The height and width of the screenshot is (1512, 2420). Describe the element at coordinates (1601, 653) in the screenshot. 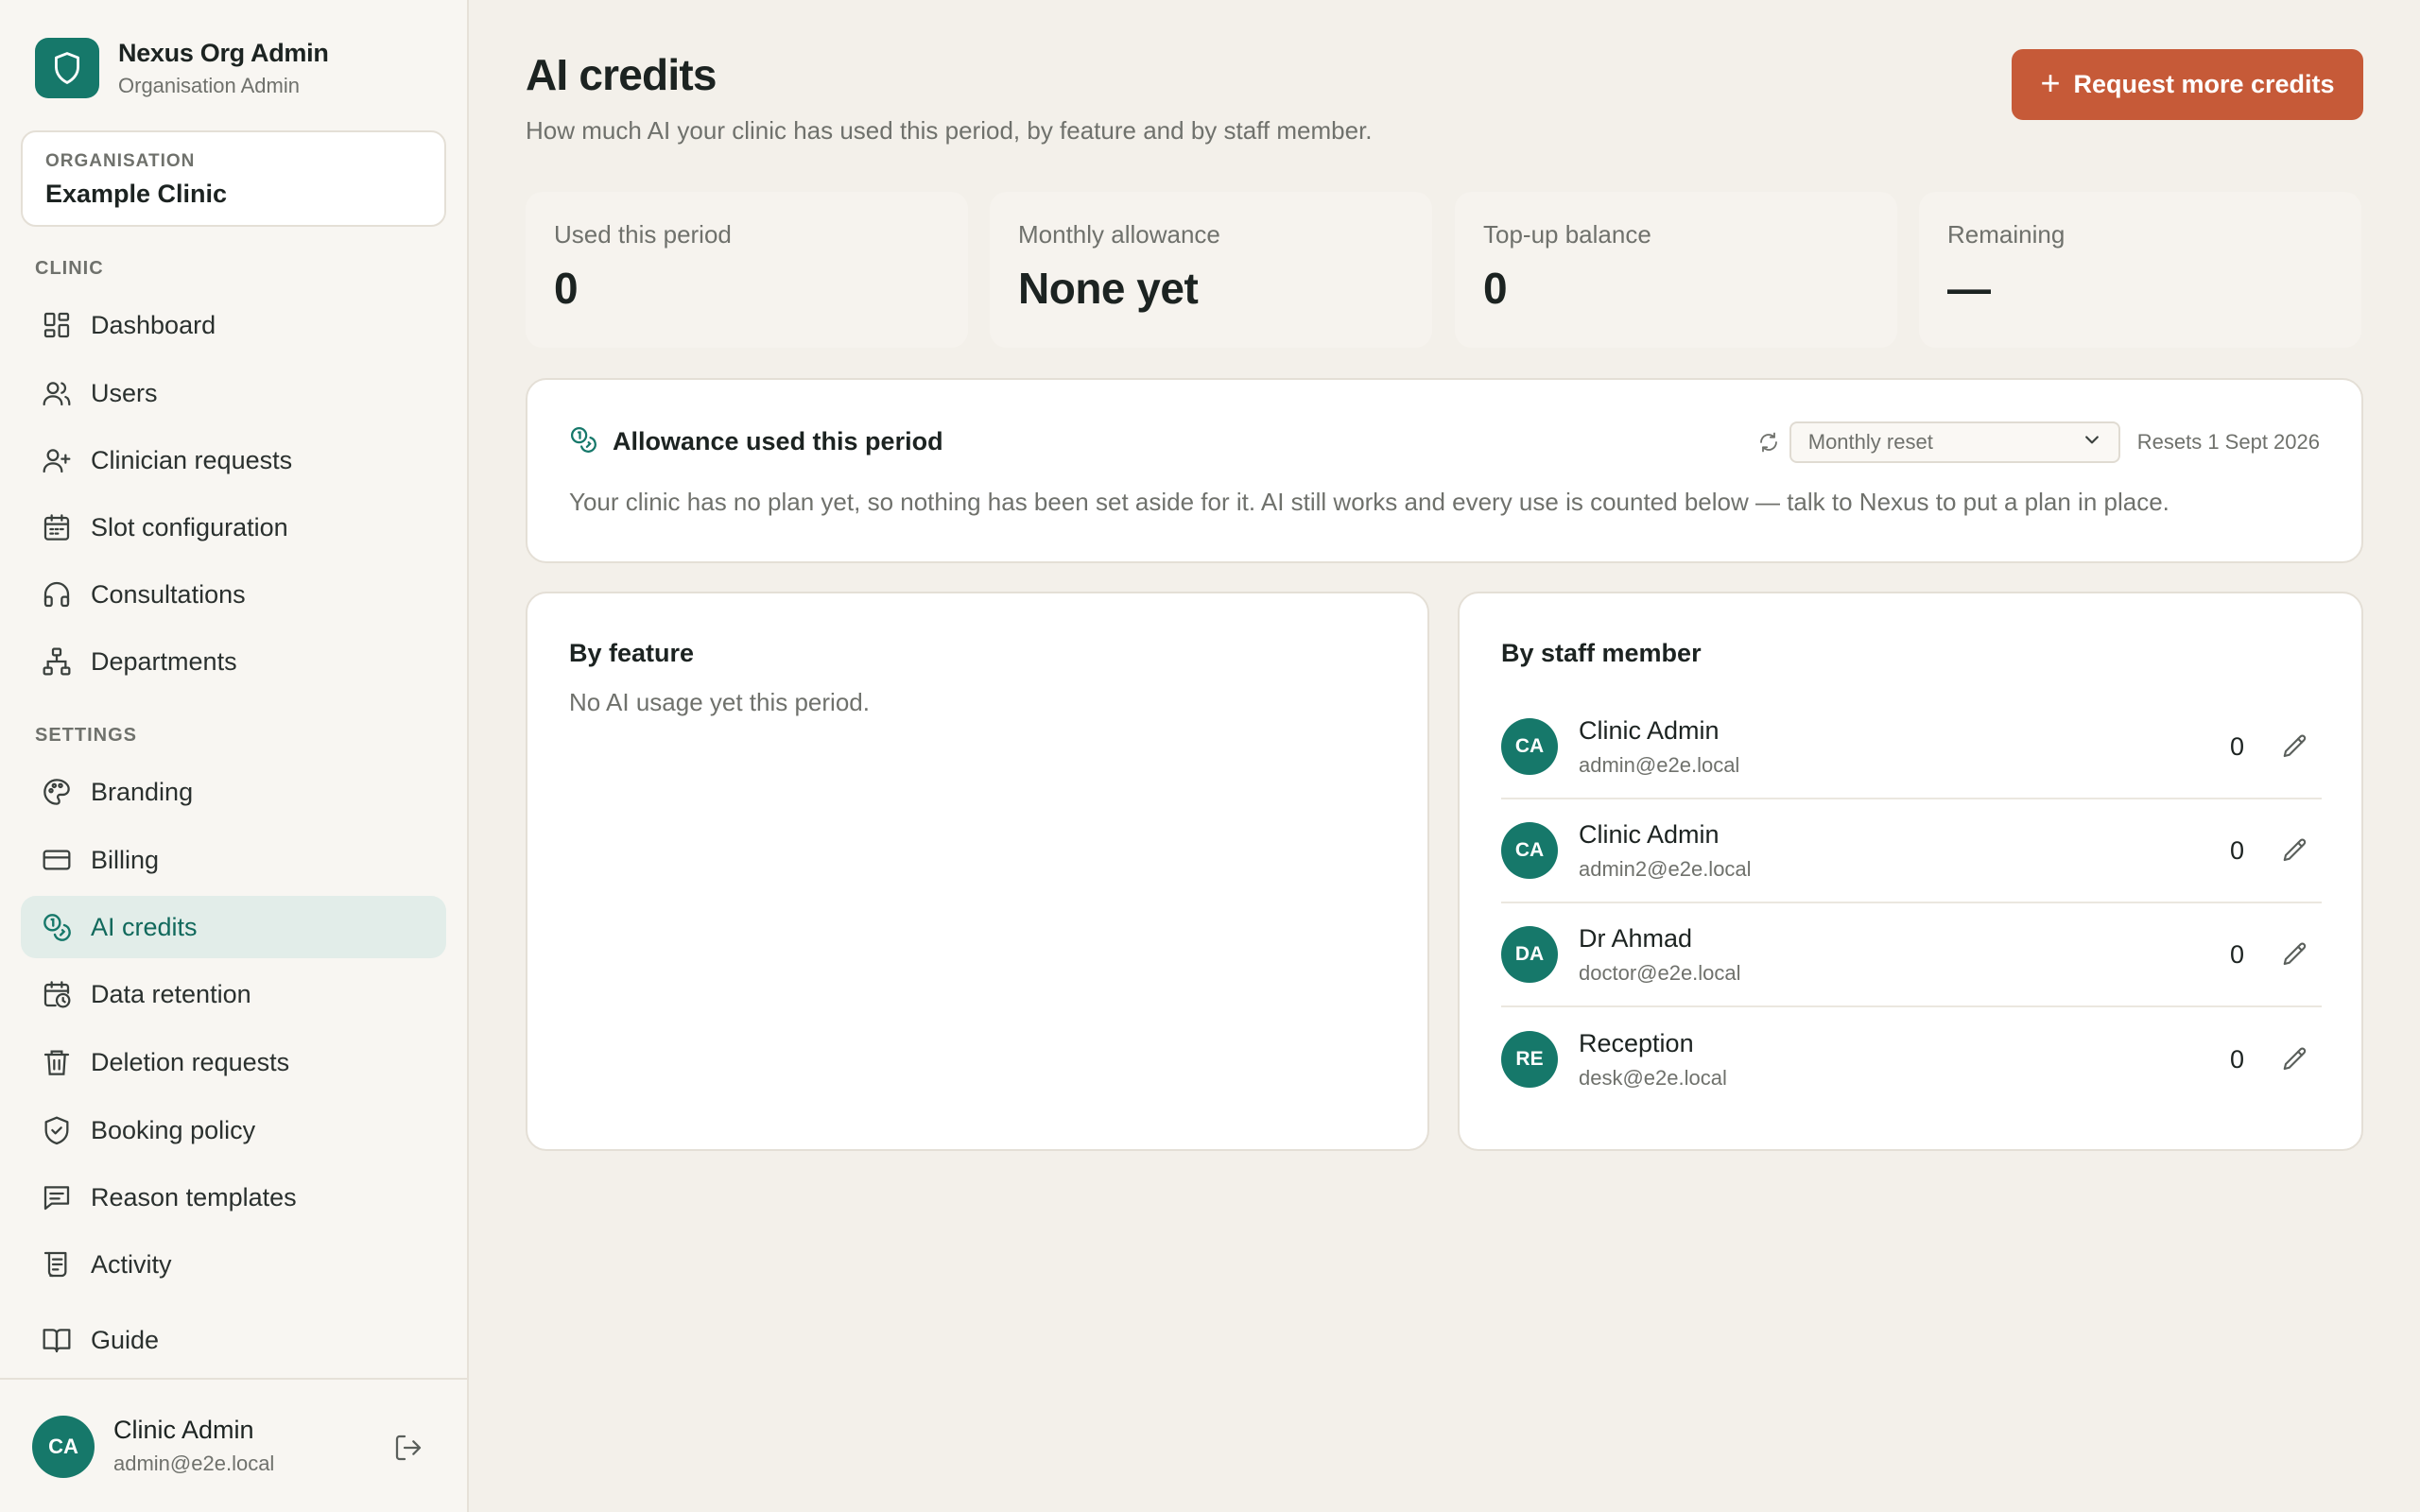

I see `by-staff-title: By staff member` at that location.